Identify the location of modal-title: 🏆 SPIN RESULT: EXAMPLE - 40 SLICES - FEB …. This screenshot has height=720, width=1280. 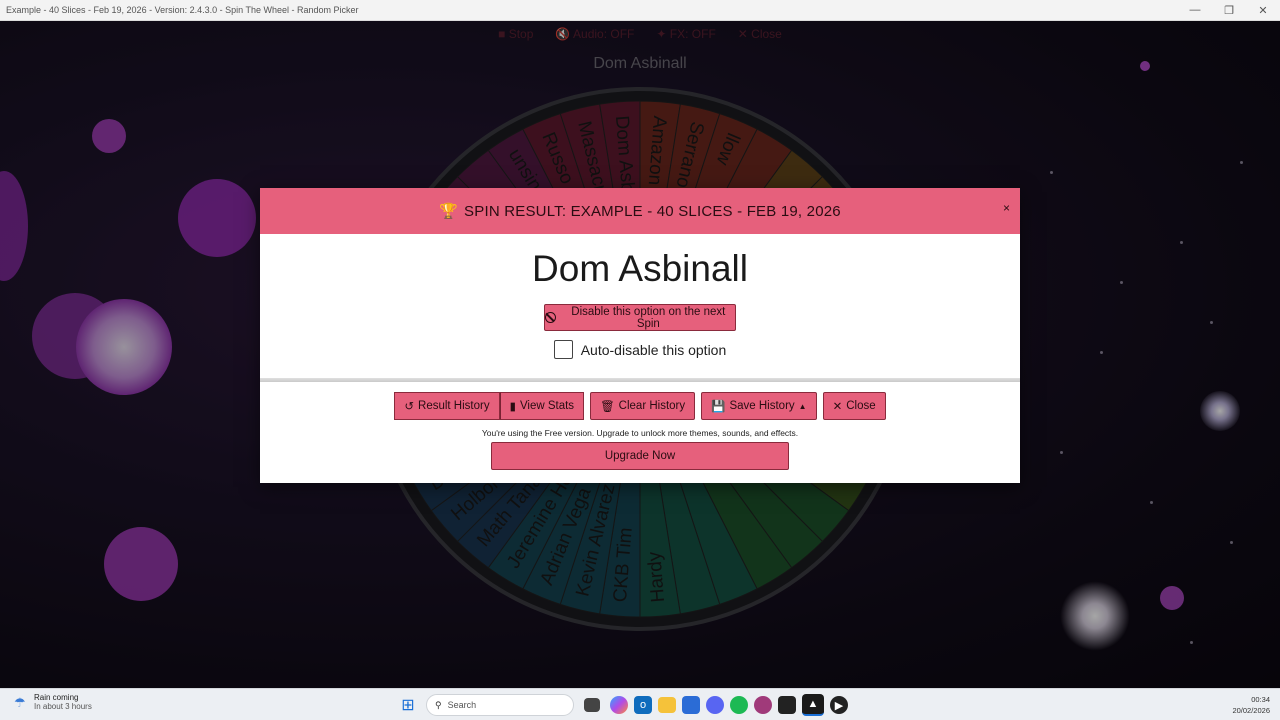
(640, 211).